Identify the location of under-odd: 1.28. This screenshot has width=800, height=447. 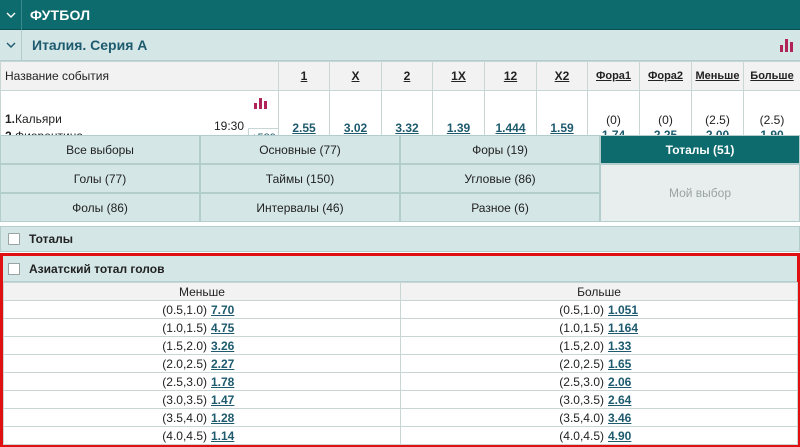
(228, 418).